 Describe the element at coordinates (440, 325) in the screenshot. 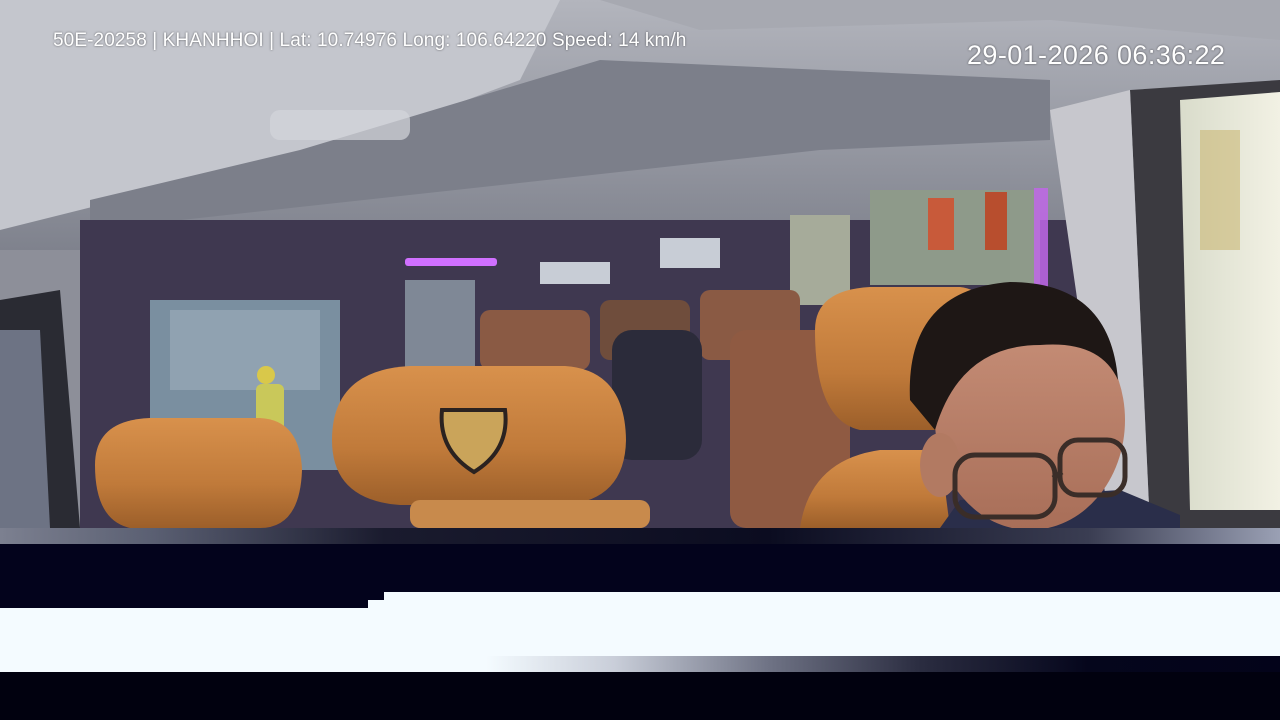

I see `rear-window` at that location.